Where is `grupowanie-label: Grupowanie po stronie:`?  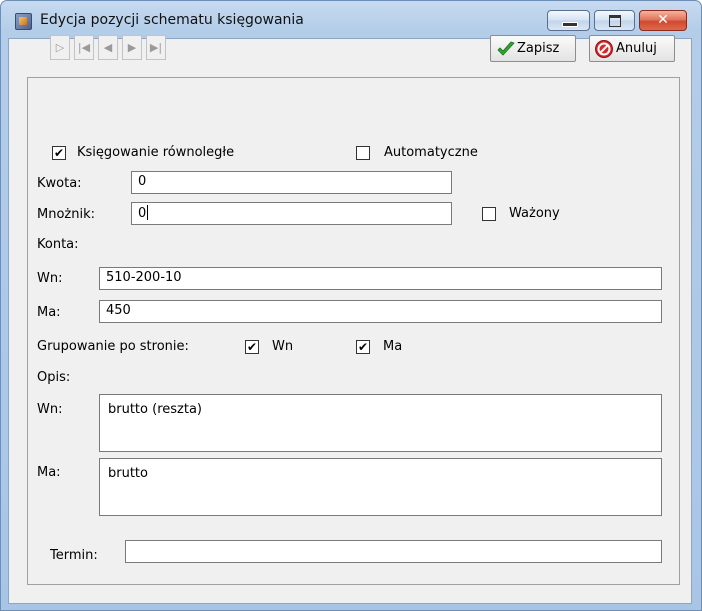 grupowanie-label: Grupowanie po stronie: is located at coordinates (113, 346).